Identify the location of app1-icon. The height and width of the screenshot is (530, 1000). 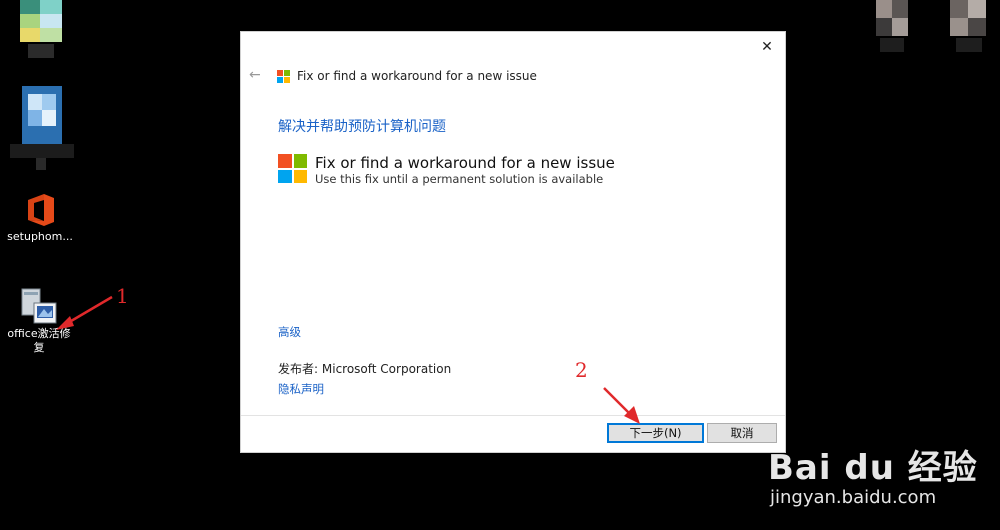
(42, 32).